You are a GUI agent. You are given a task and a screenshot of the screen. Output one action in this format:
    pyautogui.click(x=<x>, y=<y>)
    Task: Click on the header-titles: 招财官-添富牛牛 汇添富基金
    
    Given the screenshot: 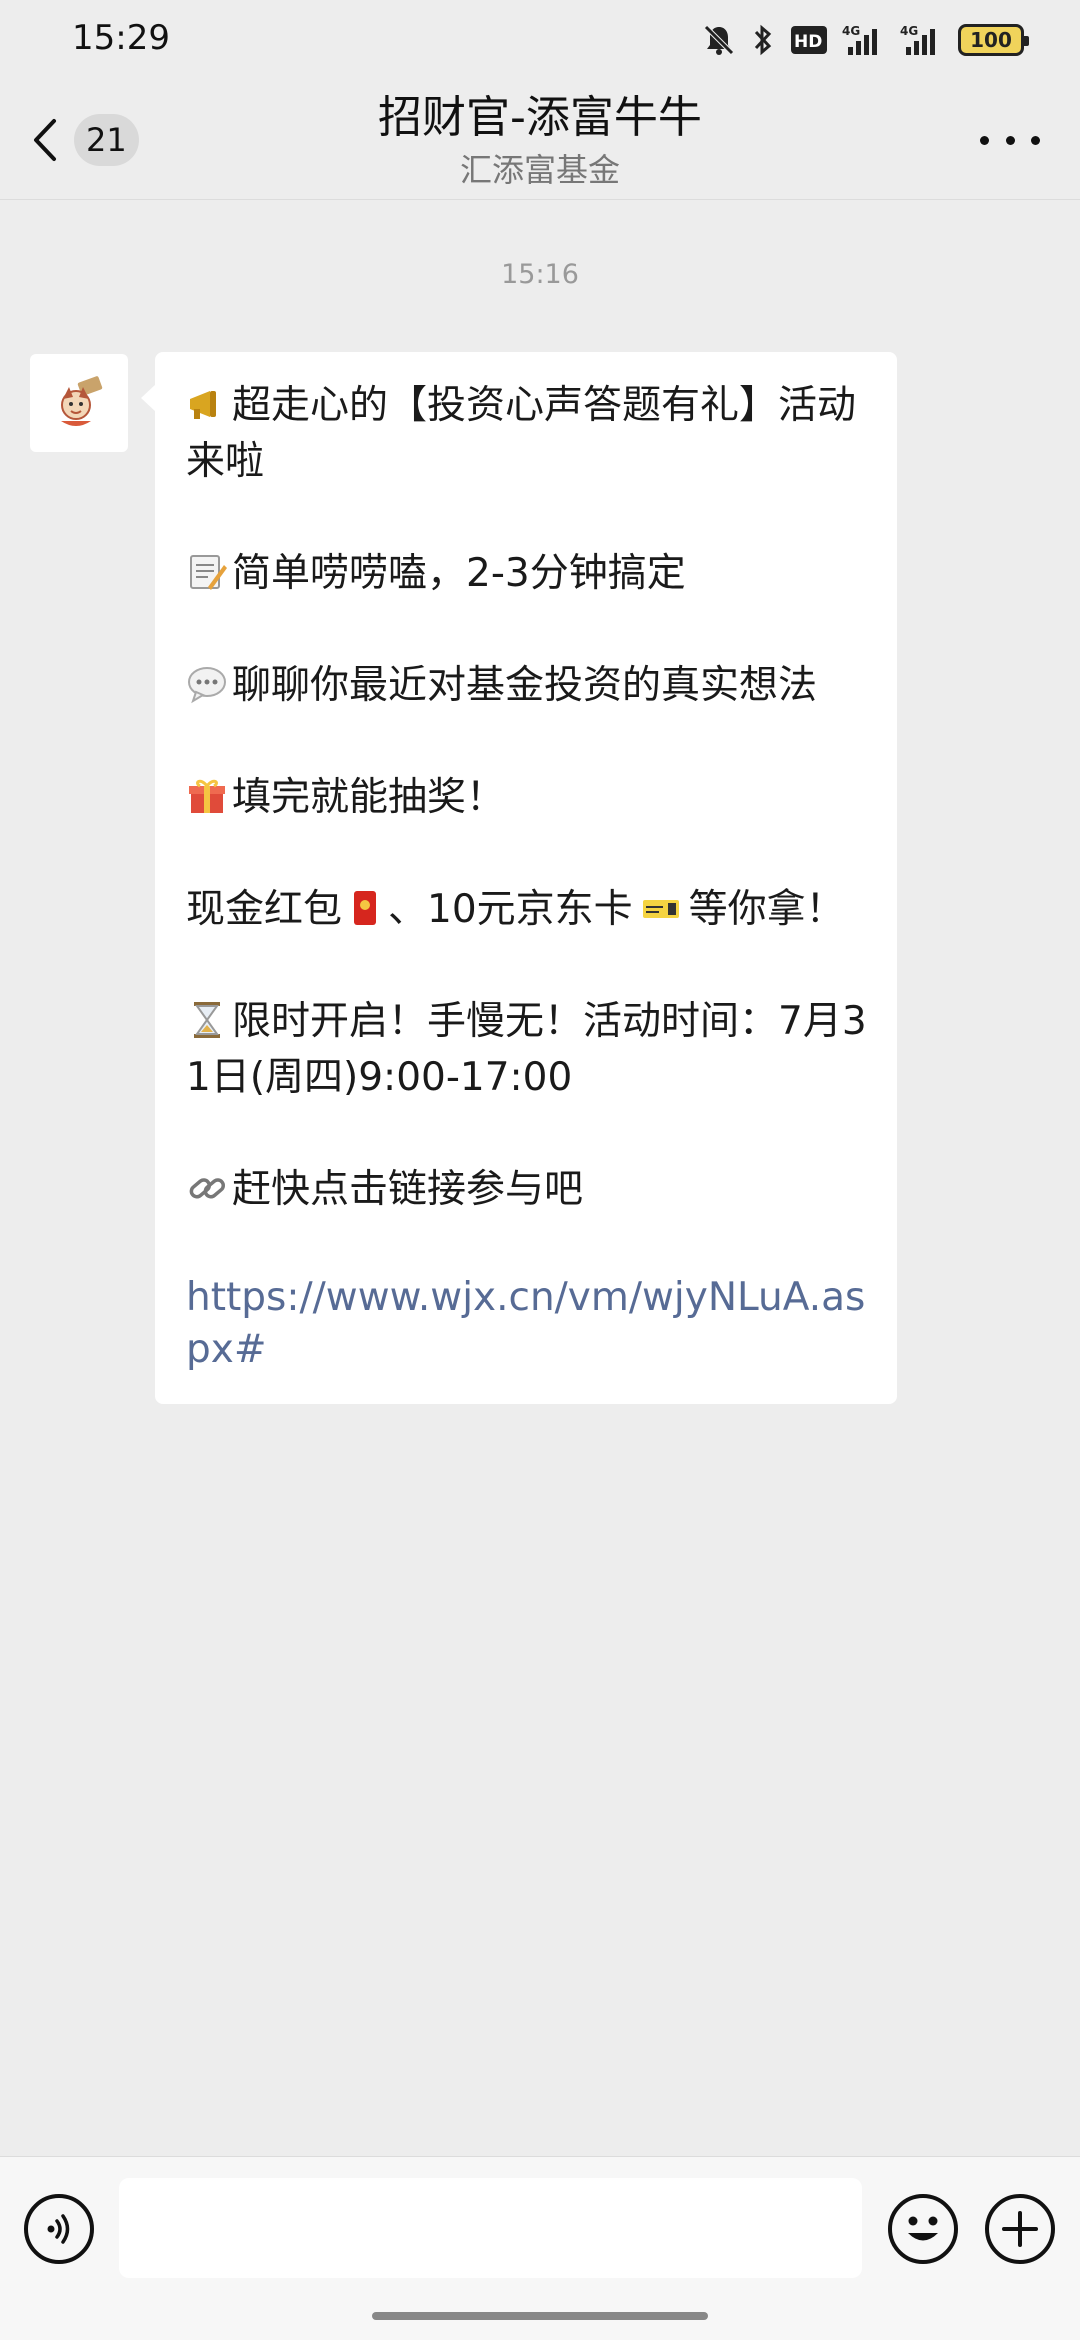 What is the action you would take?
    pyautogui.click(x=540, y=138)
    